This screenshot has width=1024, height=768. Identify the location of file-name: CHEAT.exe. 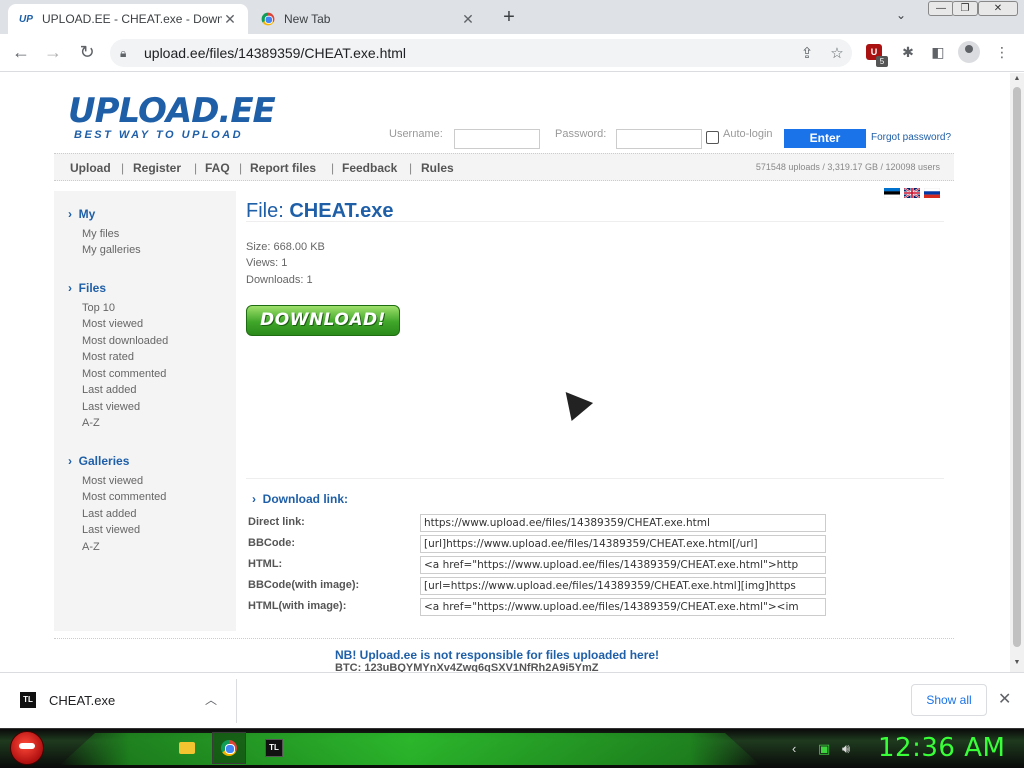
(341, 211).